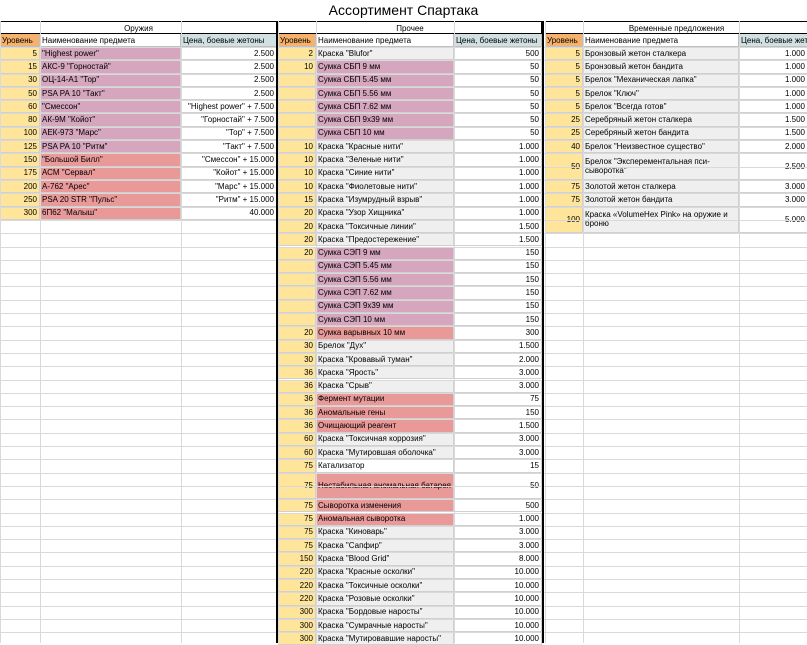  Describe the element at coordinates (564, 80) in the screenshot. I see `row-level: 5` at that location.